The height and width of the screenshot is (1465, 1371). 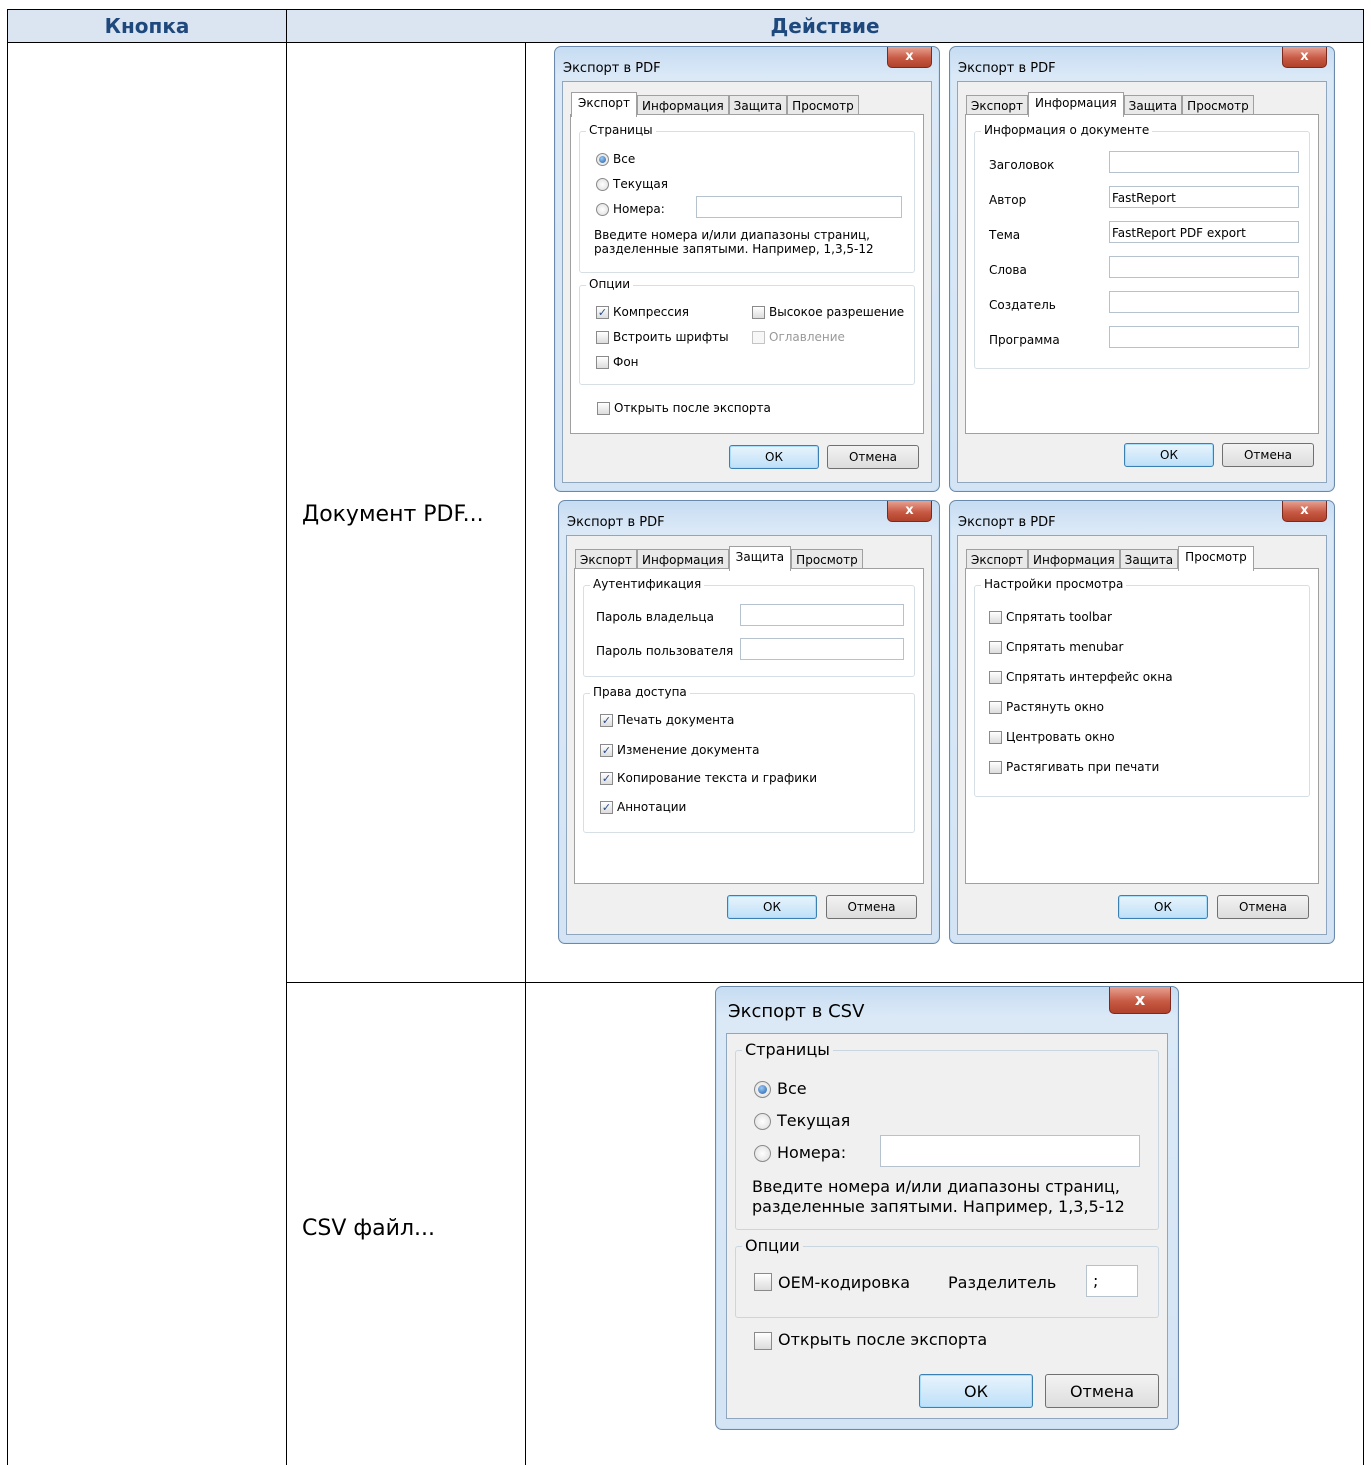 I want to click on copy-text-checkbox: ✓, so click(x=606, y=778).